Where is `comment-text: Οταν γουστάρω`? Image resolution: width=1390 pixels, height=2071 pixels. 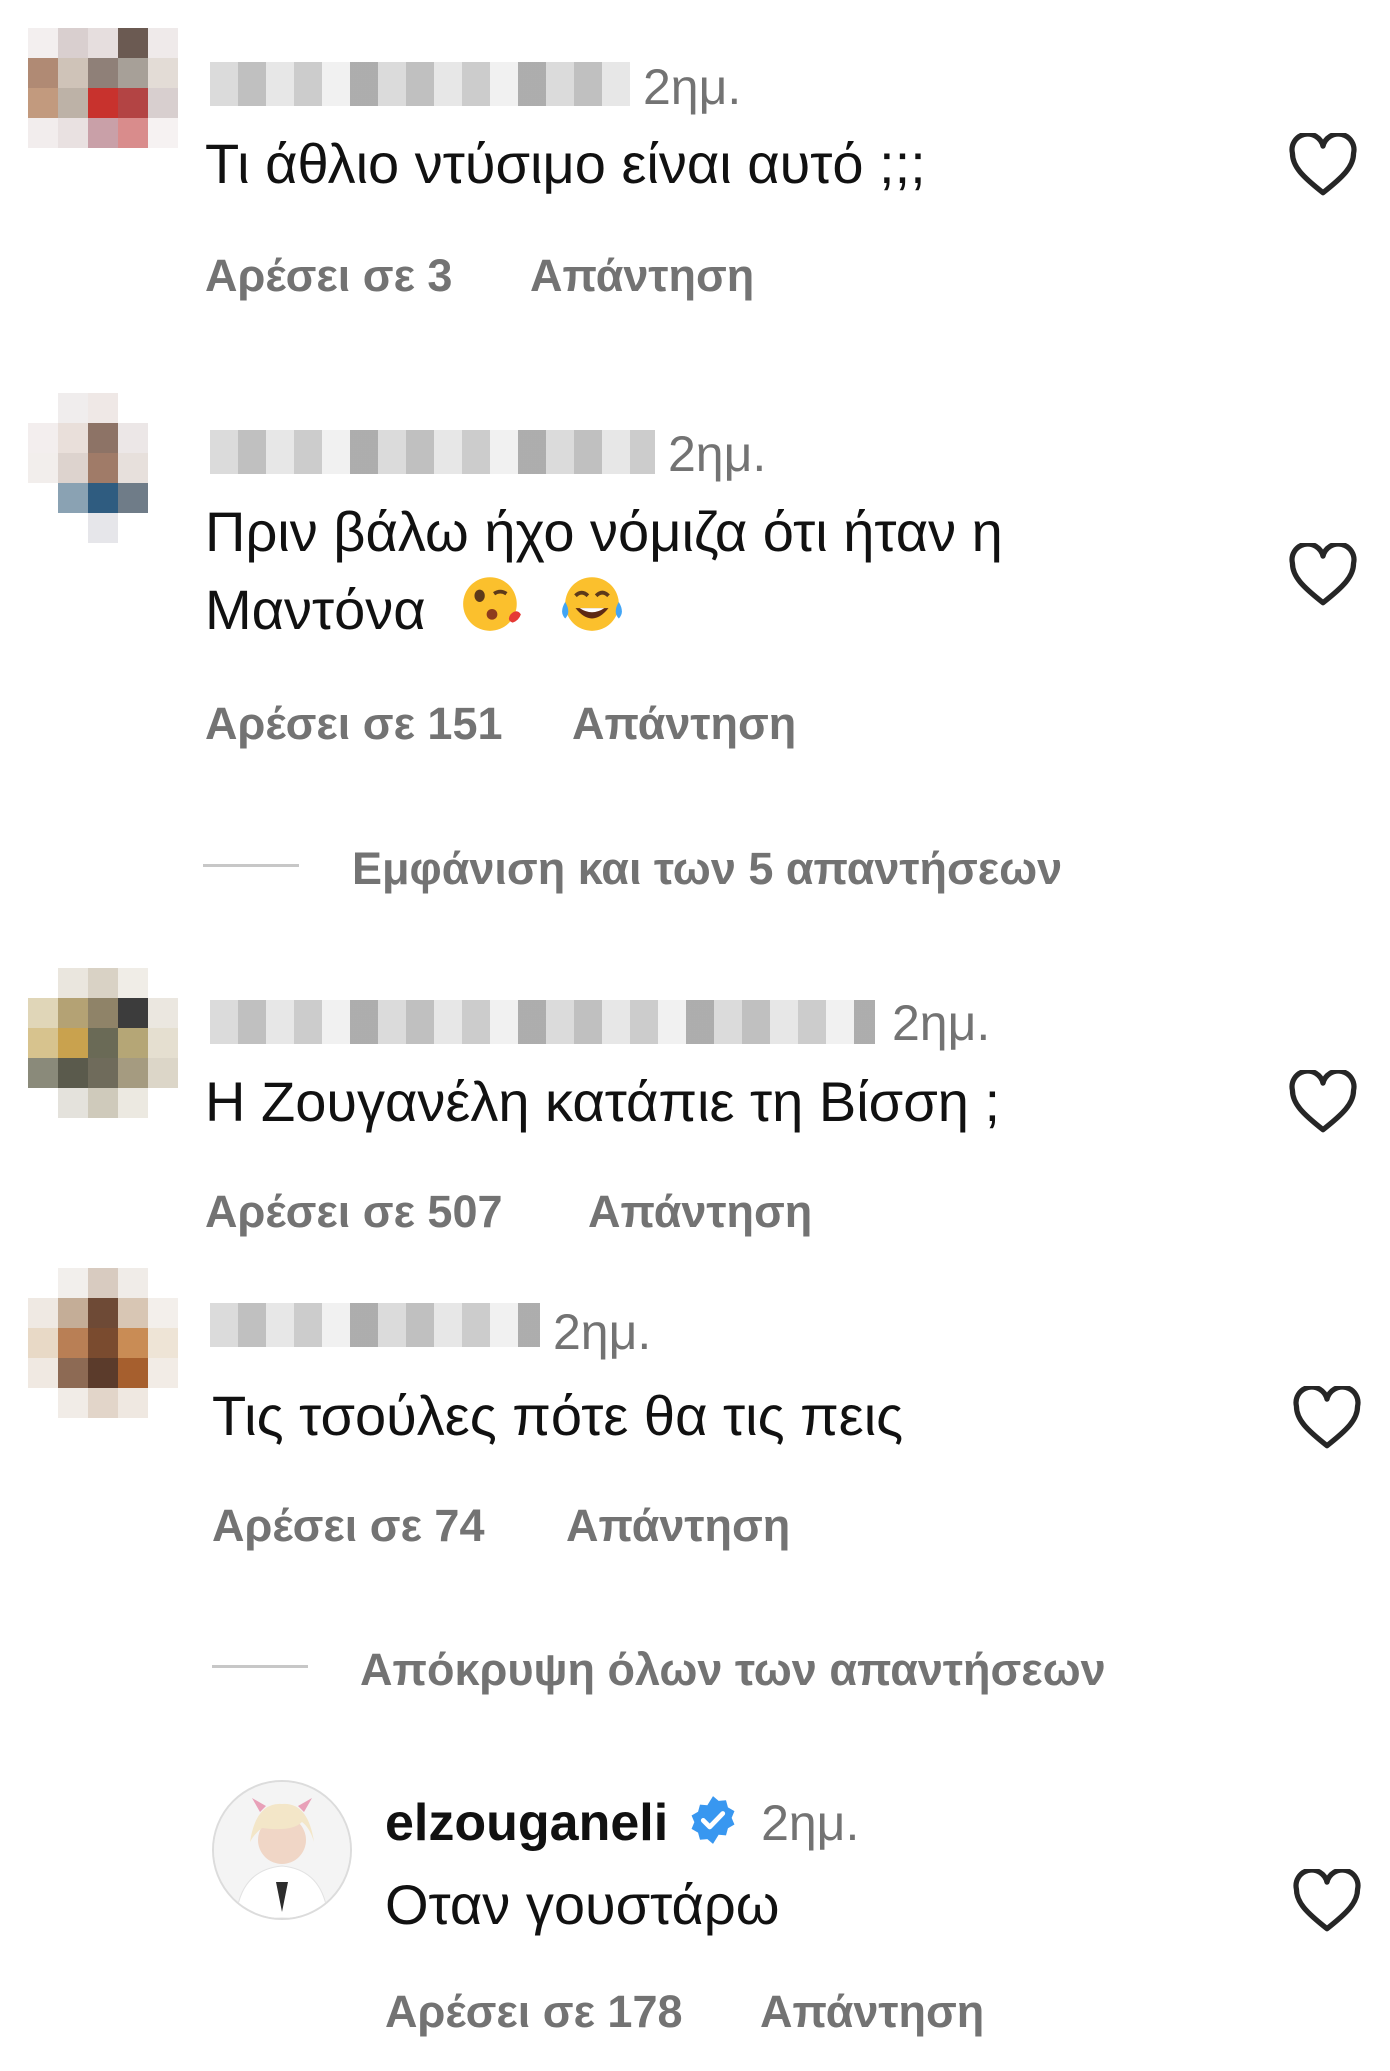
comment-text: Οταν γουστάρω is located at coordinates (582, 1904).